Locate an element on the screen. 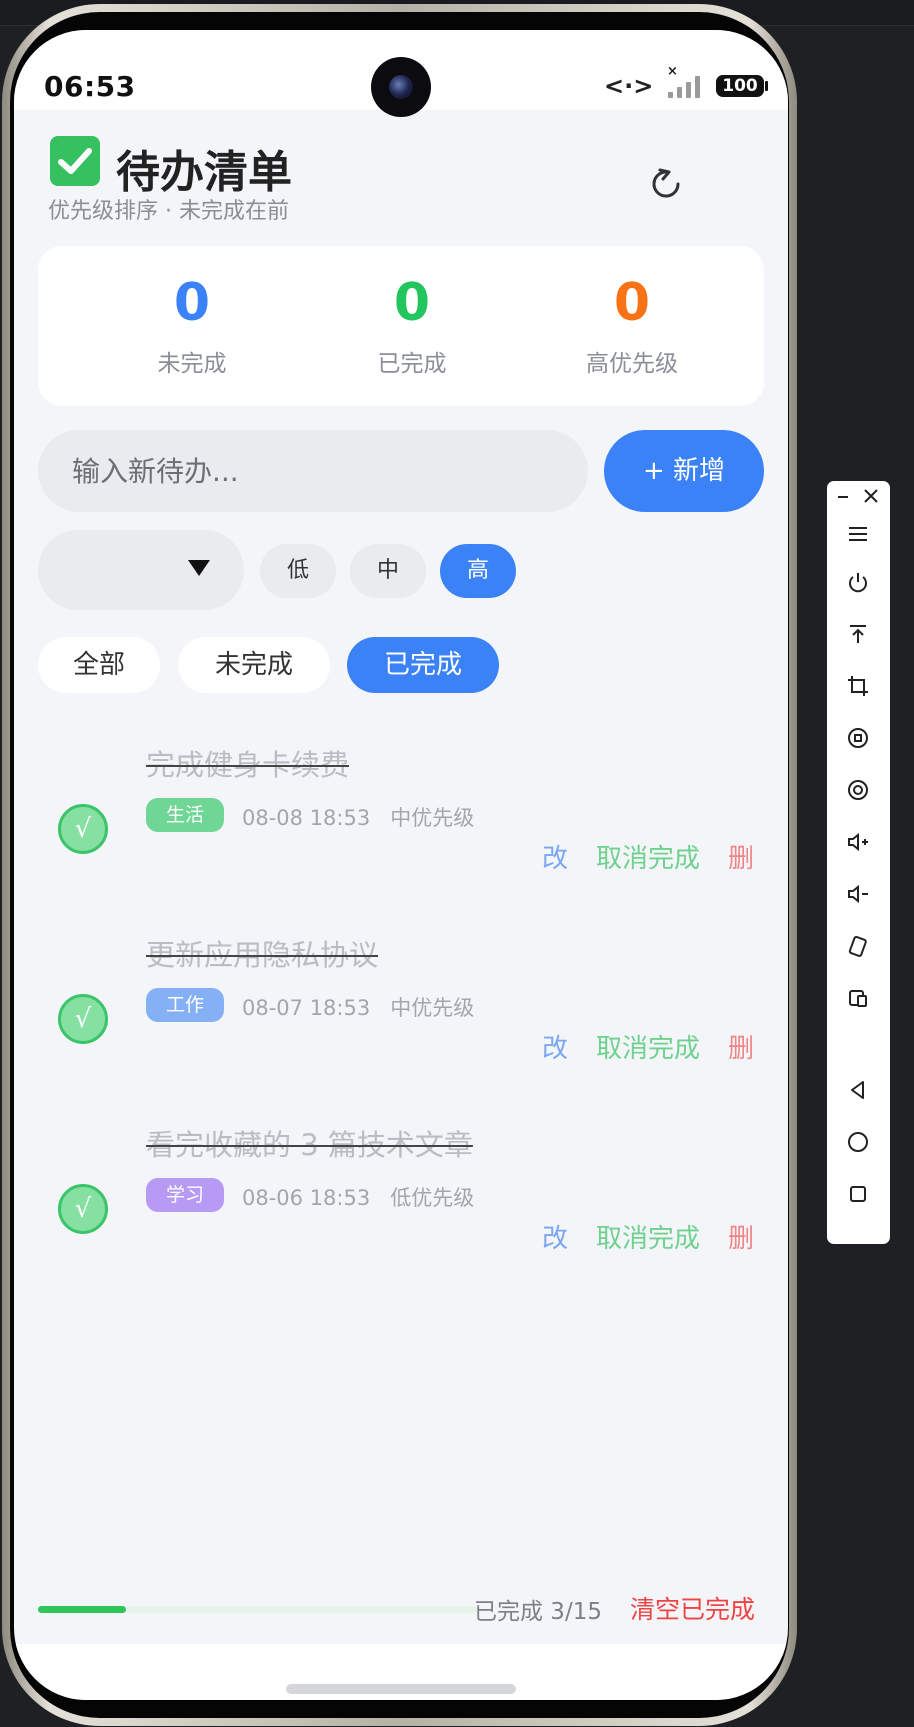 The width and height of the screenshot is (914, 1727). chevron-down-icon is located at coordinates (199, 568).